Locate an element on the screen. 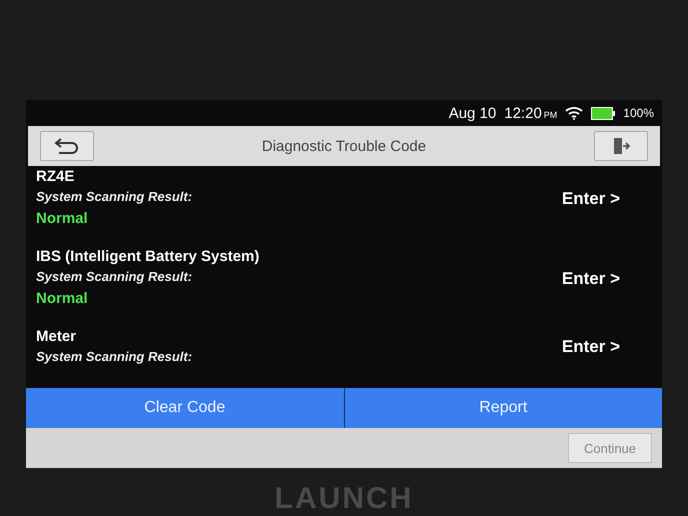  status-date: Aug 10 is located at coordinates (472, 113).